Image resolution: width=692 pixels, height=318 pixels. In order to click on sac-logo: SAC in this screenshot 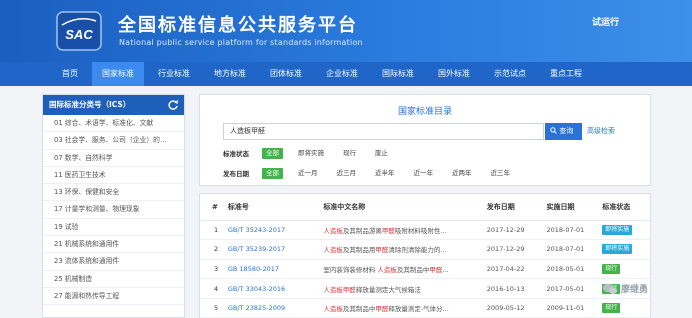, I will do `click(79, 31)`.